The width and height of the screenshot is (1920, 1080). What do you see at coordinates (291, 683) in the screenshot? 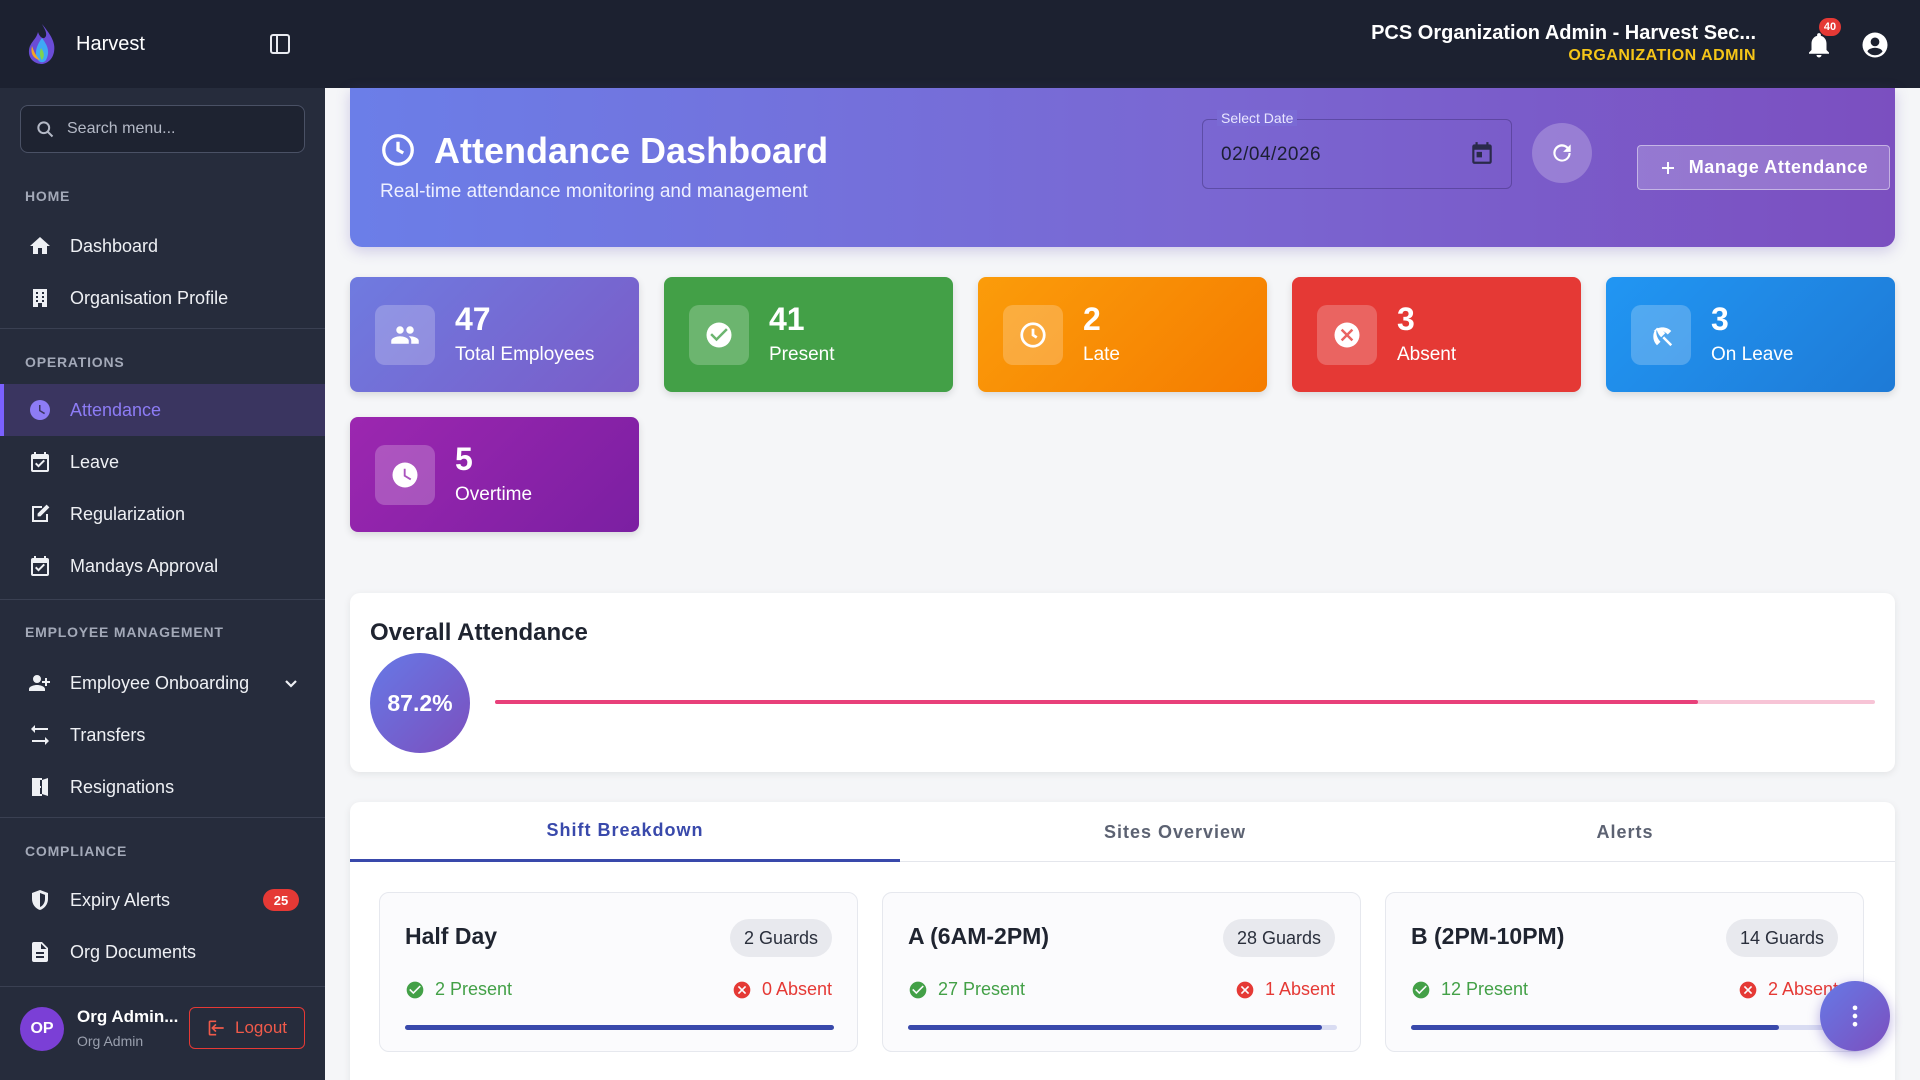
I see `chevron-down-icon` at bounding box center [291, 683].